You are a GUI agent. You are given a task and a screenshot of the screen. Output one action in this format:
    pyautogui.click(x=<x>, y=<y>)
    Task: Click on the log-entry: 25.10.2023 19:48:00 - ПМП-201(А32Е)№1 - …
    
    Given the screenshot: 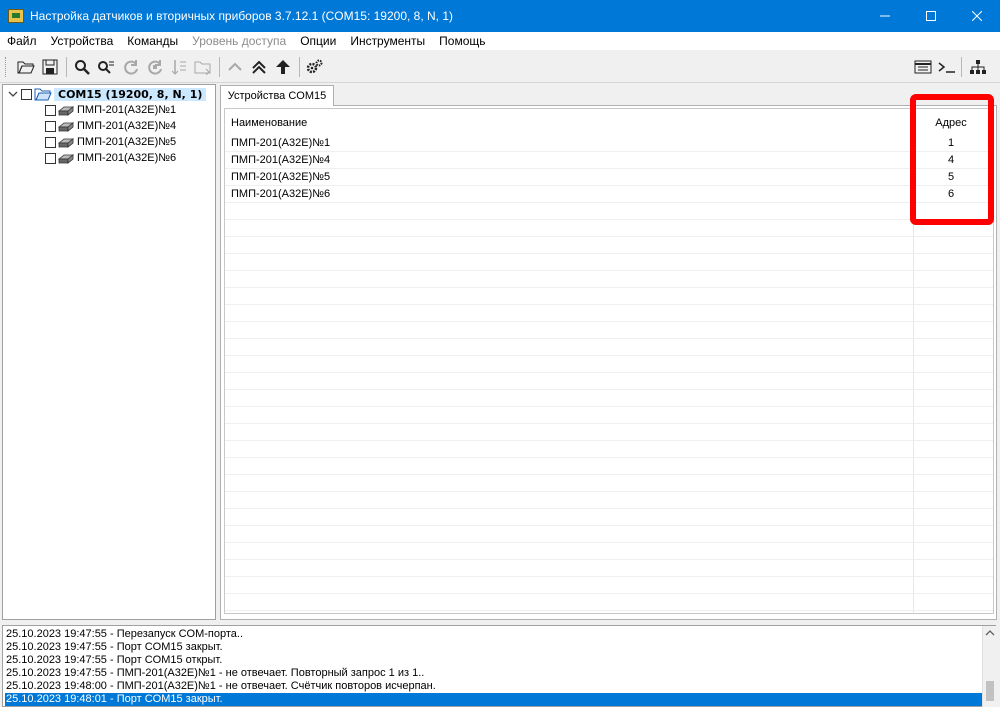 What is the action you would take?
    pyautogui.click(x=493, y=686)
    